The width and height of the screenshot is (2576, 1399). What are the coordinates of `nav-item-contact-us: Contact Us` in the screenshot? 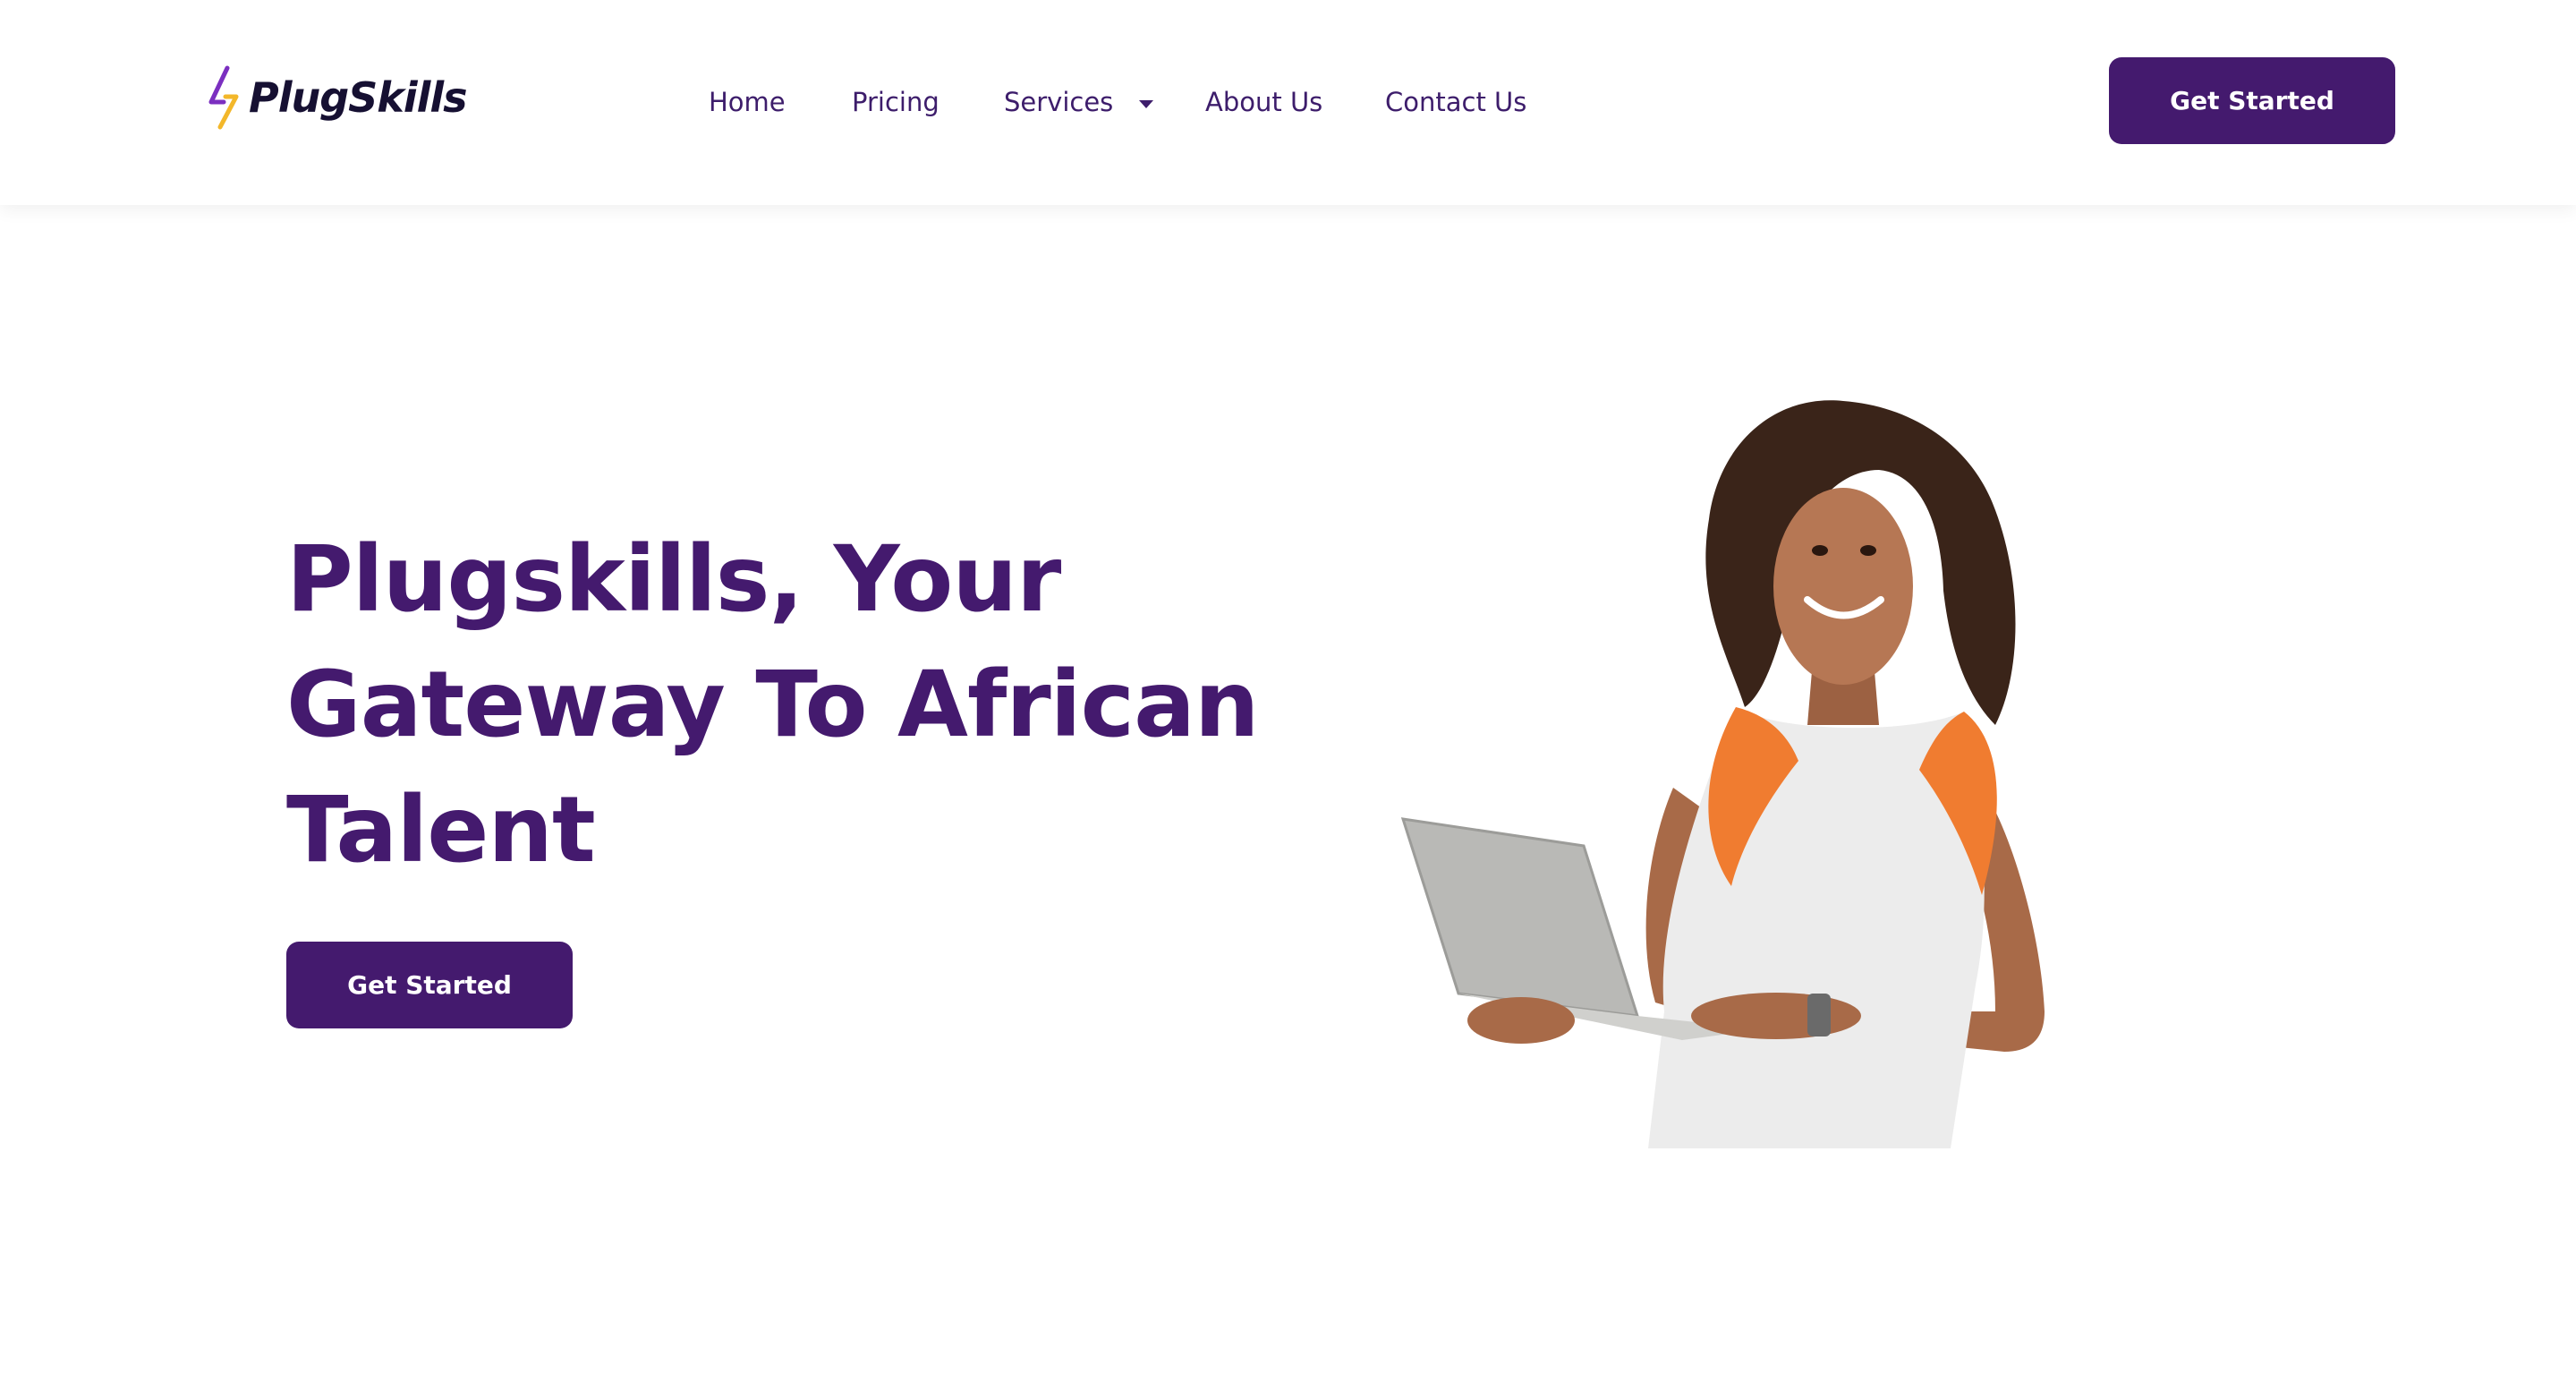 It's located at (1455, 102).